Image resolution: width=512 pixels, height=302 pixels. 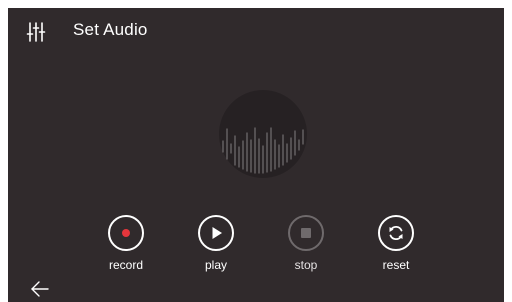 I want to click on reset-button: reset, so click(x=398, y=246).